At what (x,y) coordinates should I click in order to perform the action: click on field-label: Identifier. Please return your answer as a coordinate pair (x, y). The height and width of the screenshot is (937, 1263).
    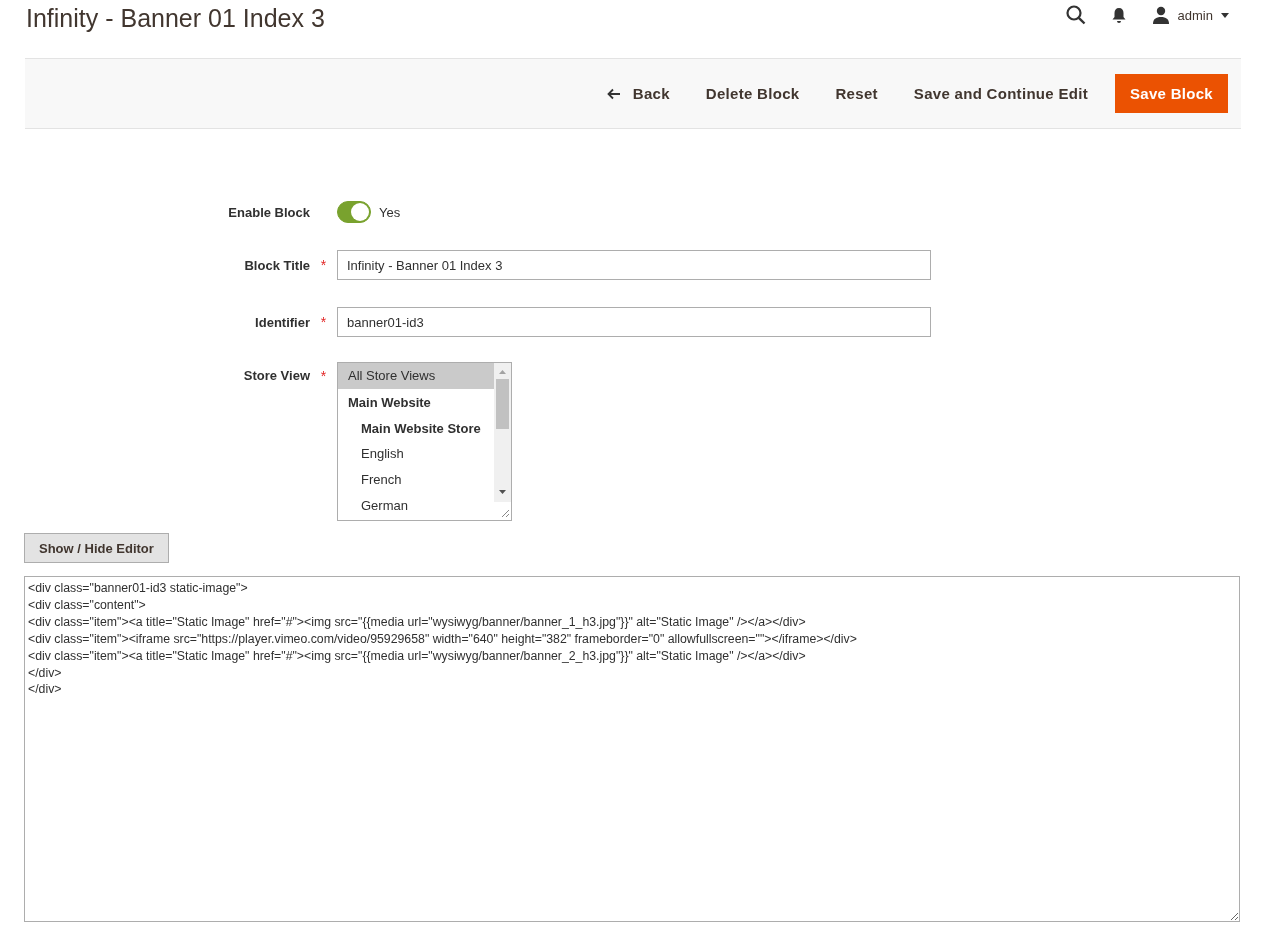
    Looking at the image, I should click on (282, 322).